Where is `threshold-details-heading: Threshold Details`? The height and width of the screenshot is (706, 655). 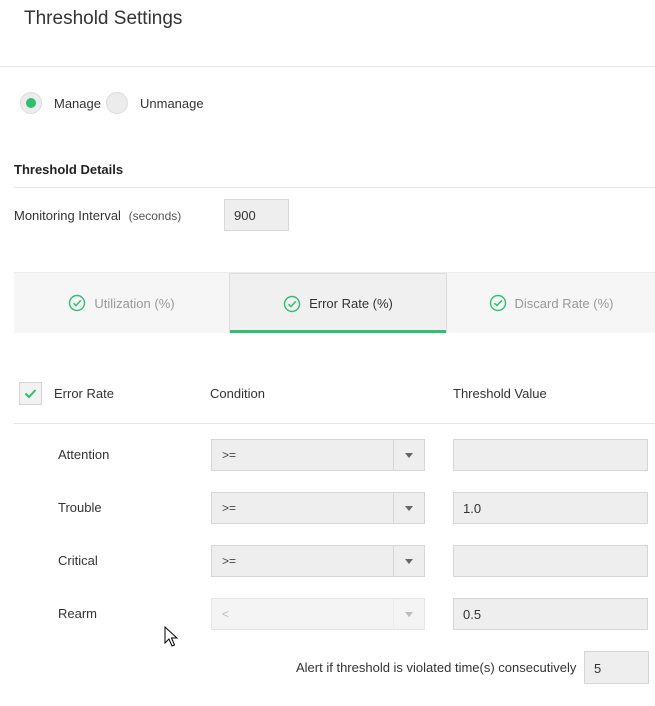
threshold-details-heading: Threshold Details is located at coordinates (69, 169).